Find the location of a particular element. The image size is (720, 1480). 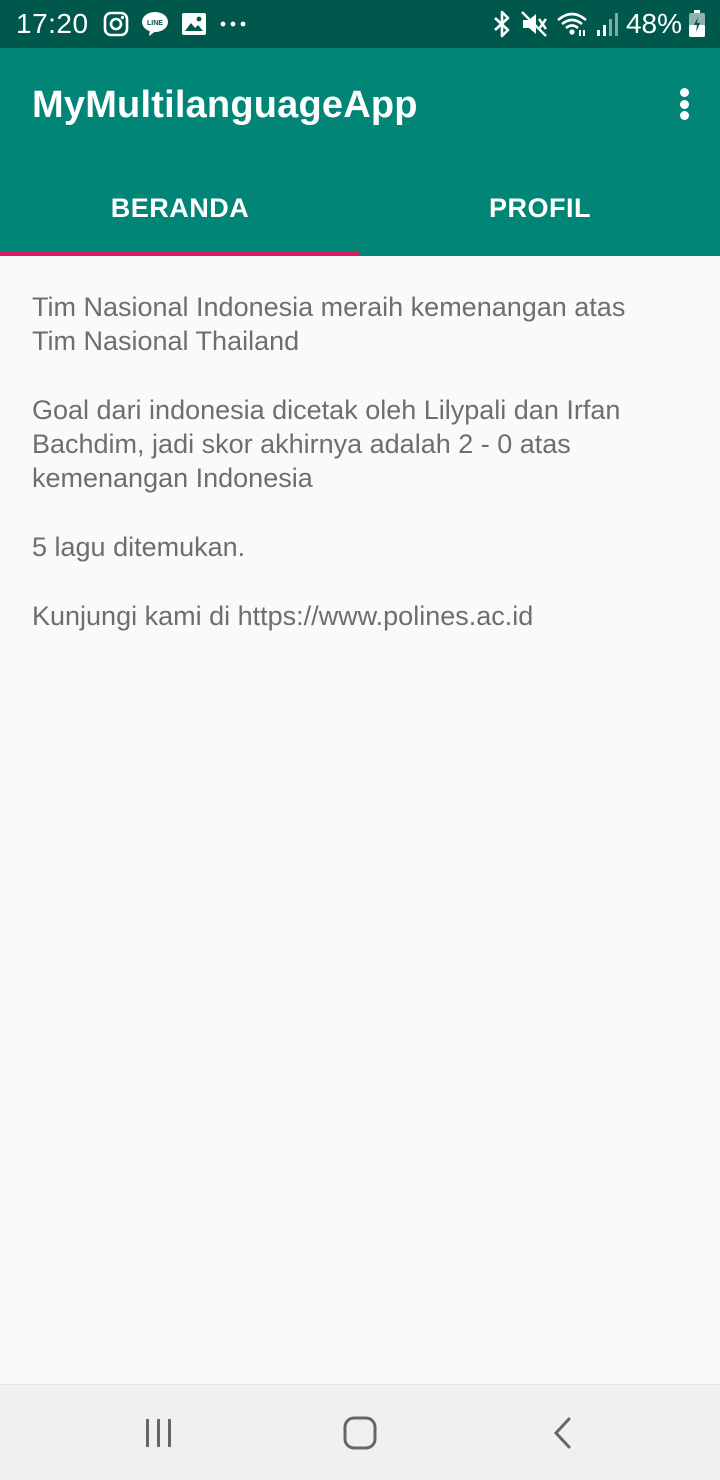

battery-icon is located at coordinates (697, 24).